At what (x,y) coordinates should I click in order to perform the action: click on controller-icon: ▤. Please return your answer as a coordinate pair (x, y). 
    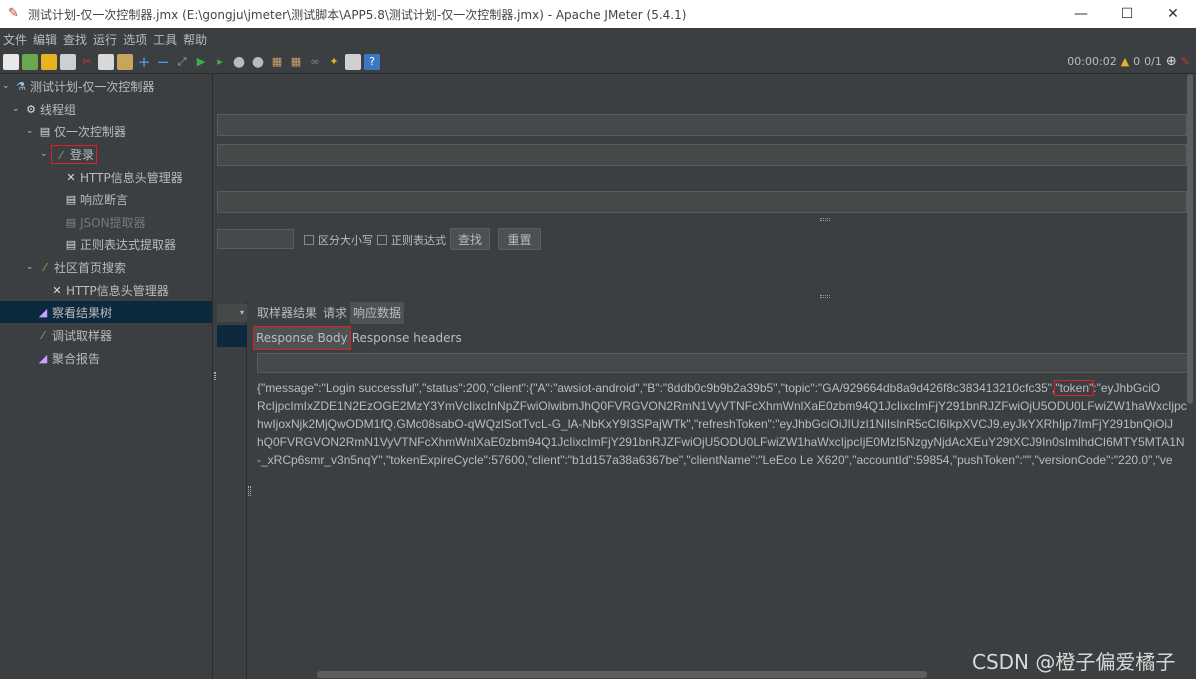
    Looking at the image, I should click on (45, 131).